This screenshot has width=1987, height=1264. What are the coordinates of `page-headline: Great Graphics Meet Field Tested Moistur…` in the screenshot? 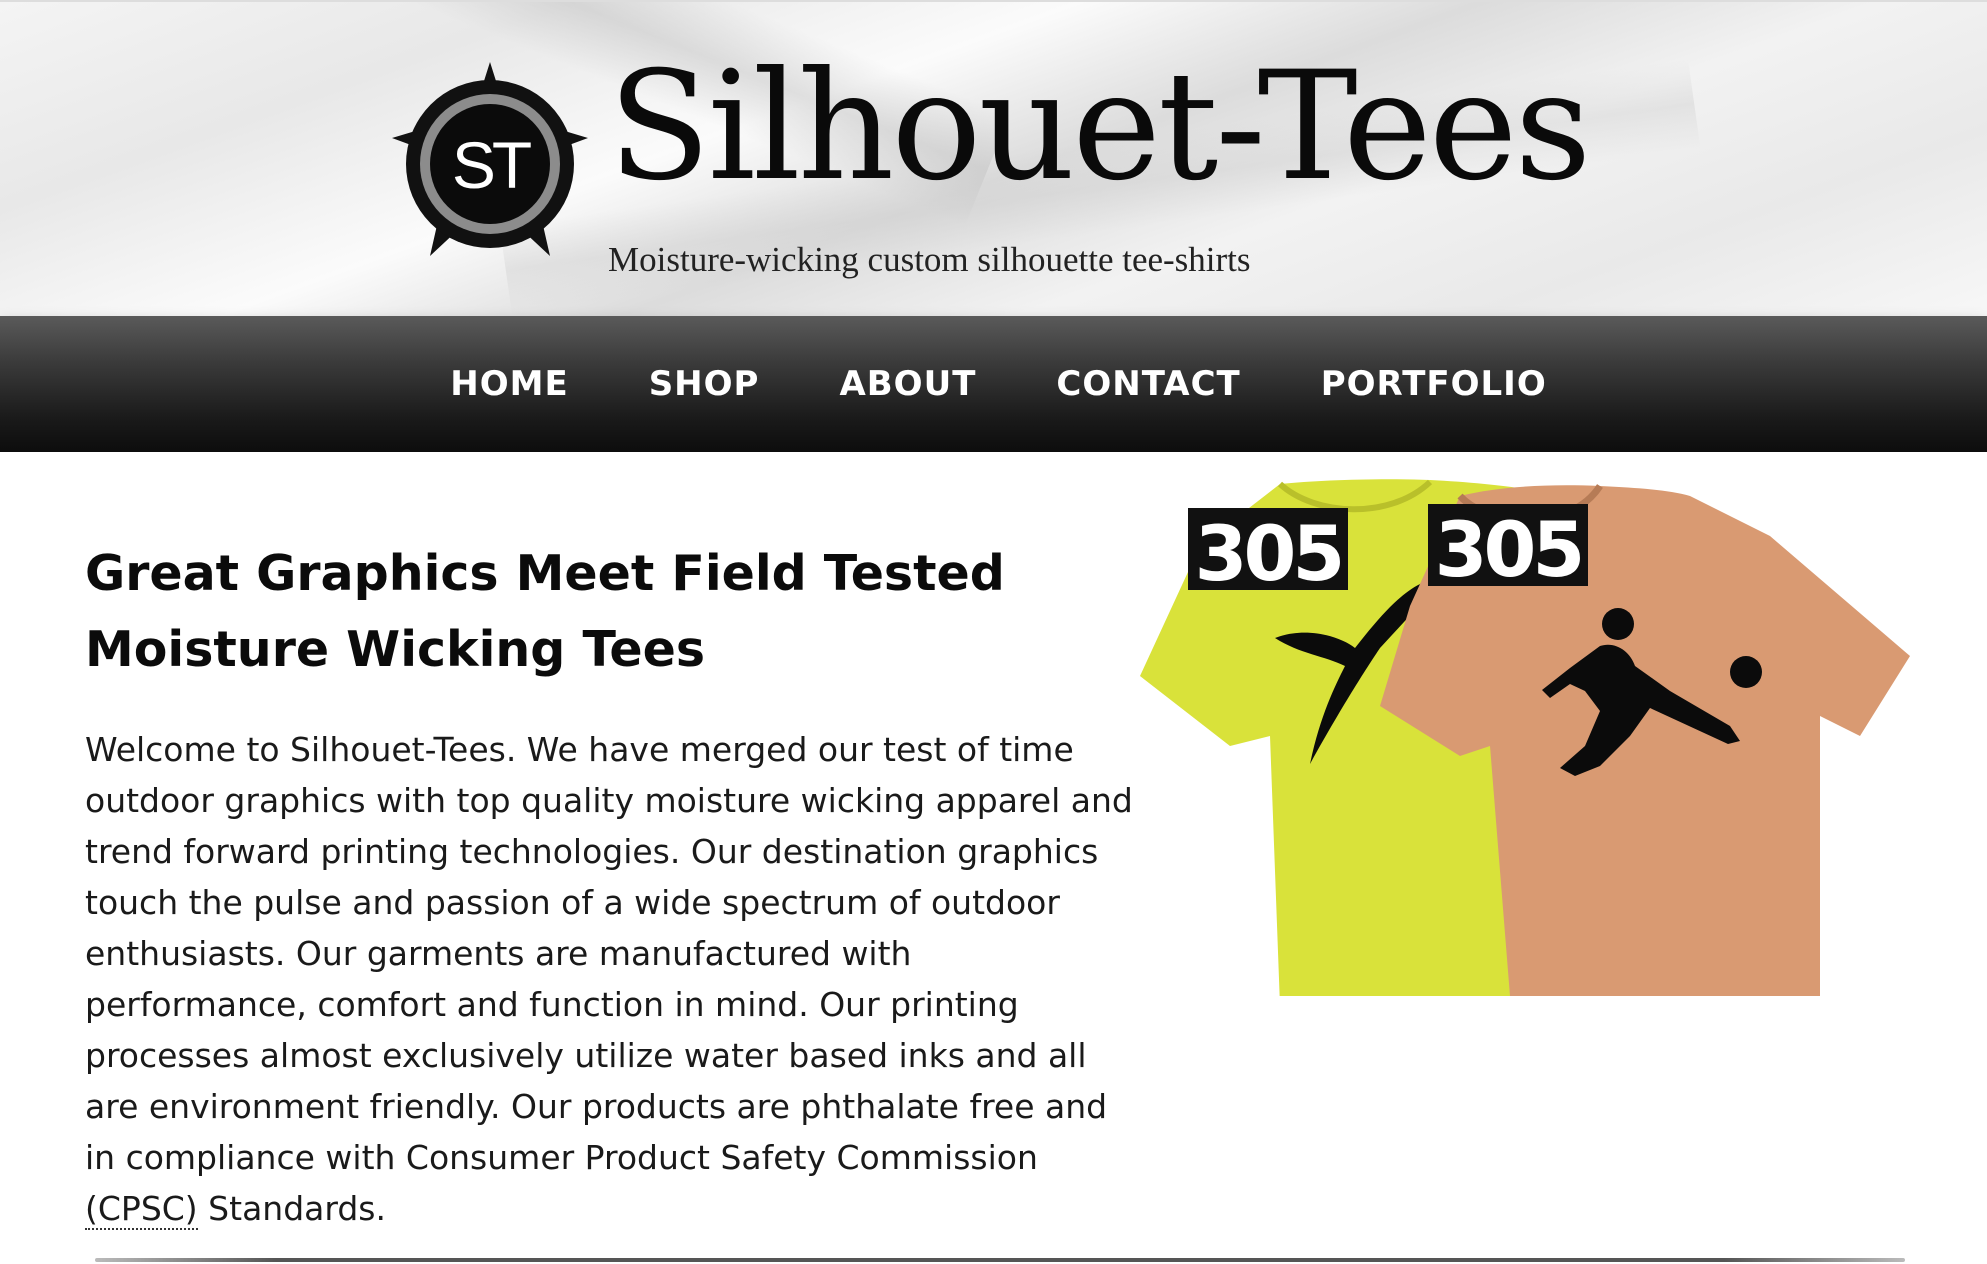 It's located at (545, 611).